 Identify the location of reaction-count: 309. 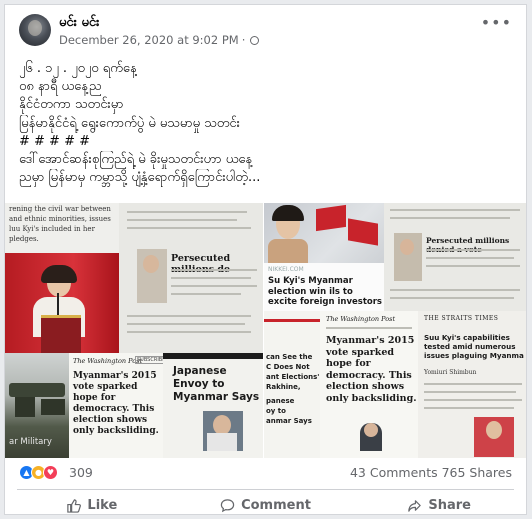
(81, 472).